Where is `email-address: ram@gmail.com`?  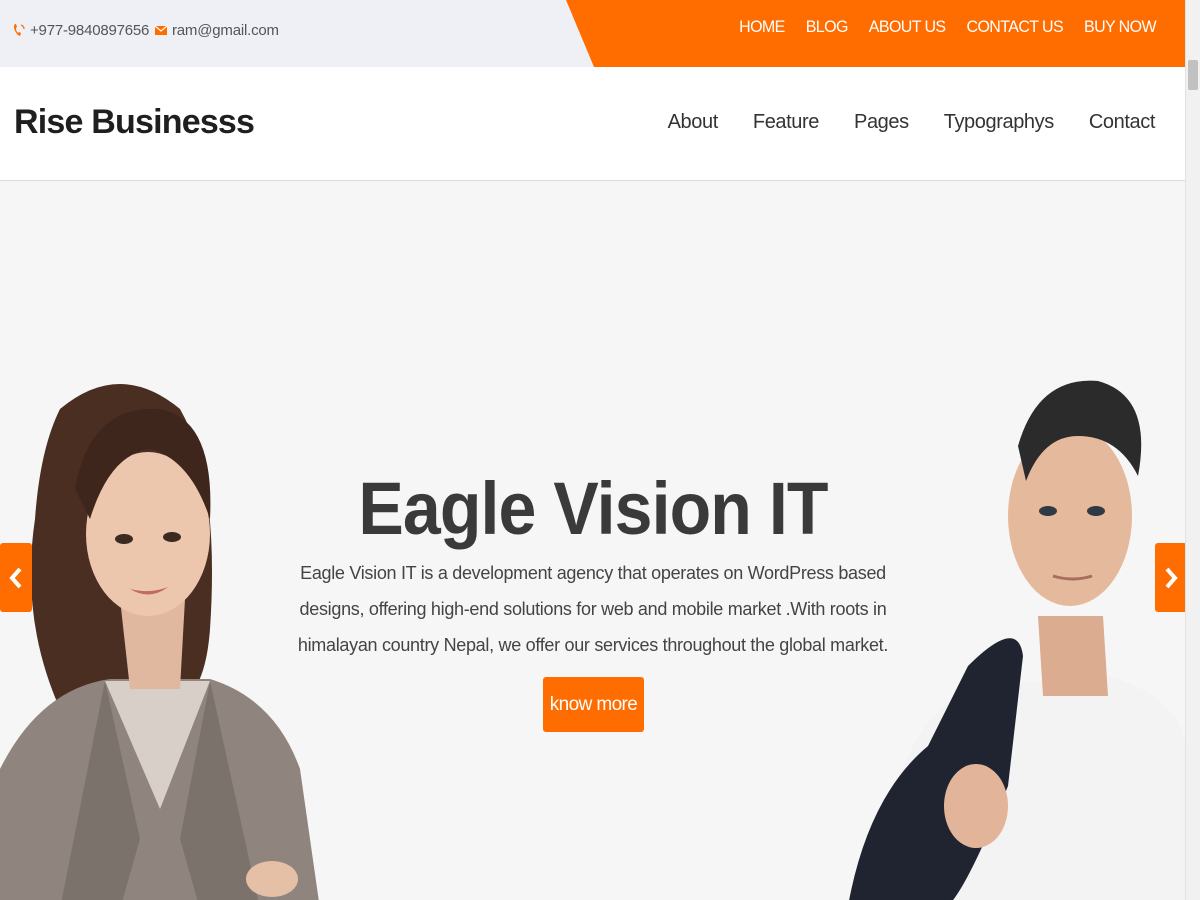 email-address: ram@gmail.com is located at coordinates (225, 30).